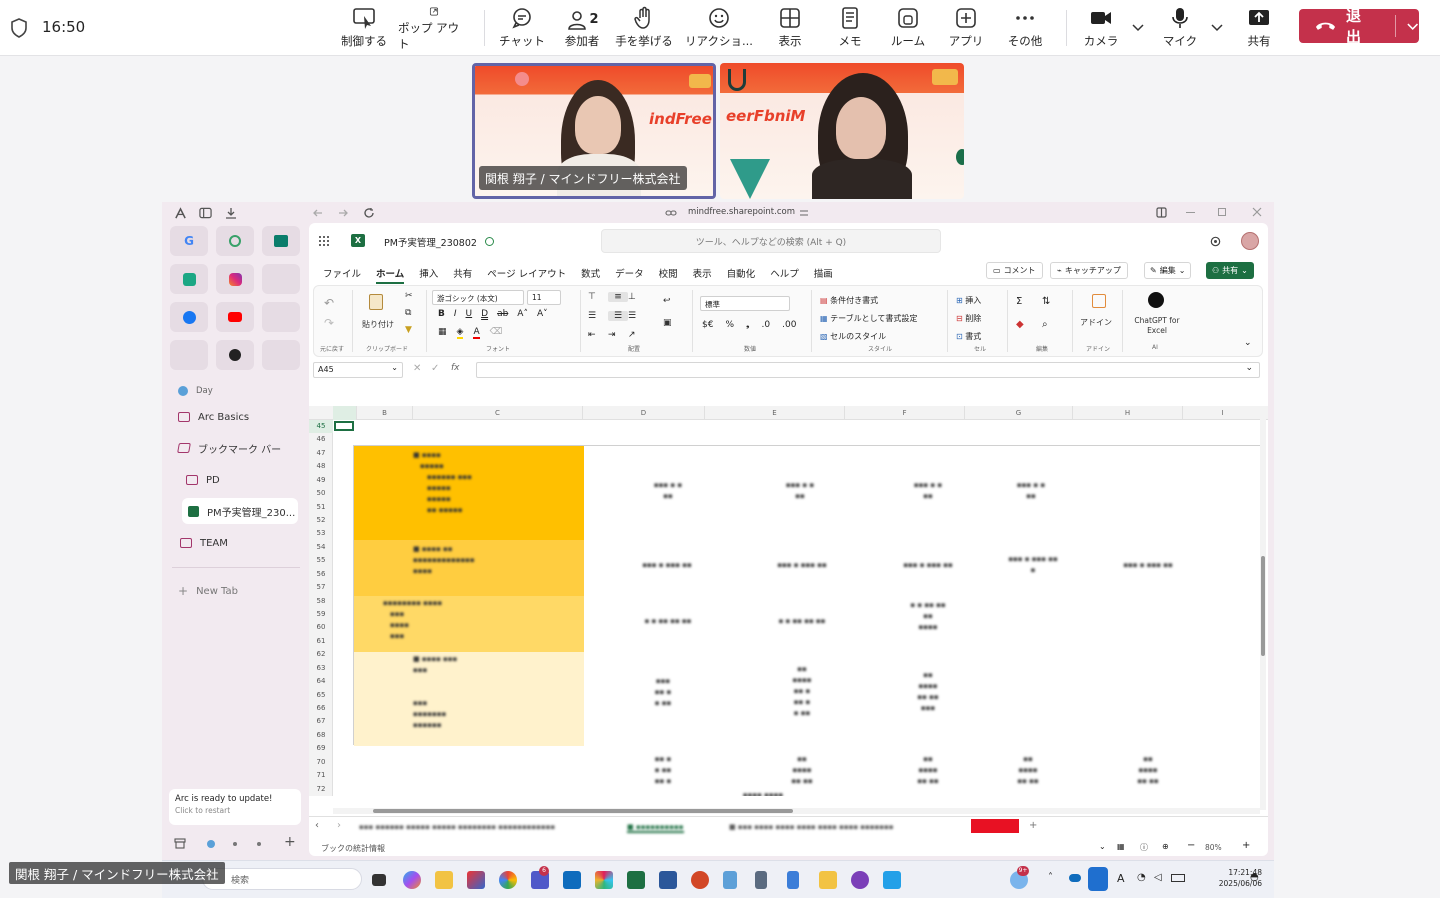  I want to click on ribbon-expand-icon: ⌄, so click(1248, 343).